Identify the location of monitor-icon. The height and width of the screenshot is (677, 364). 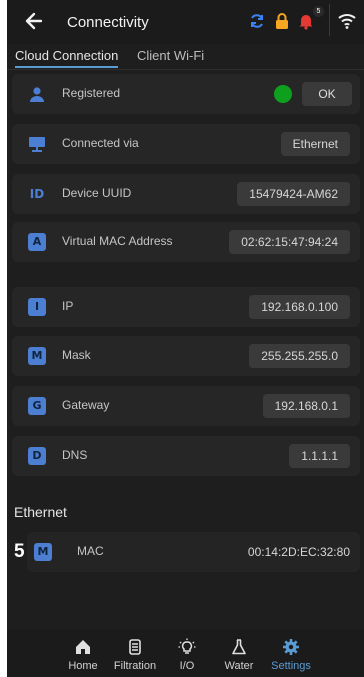
(37, 144).